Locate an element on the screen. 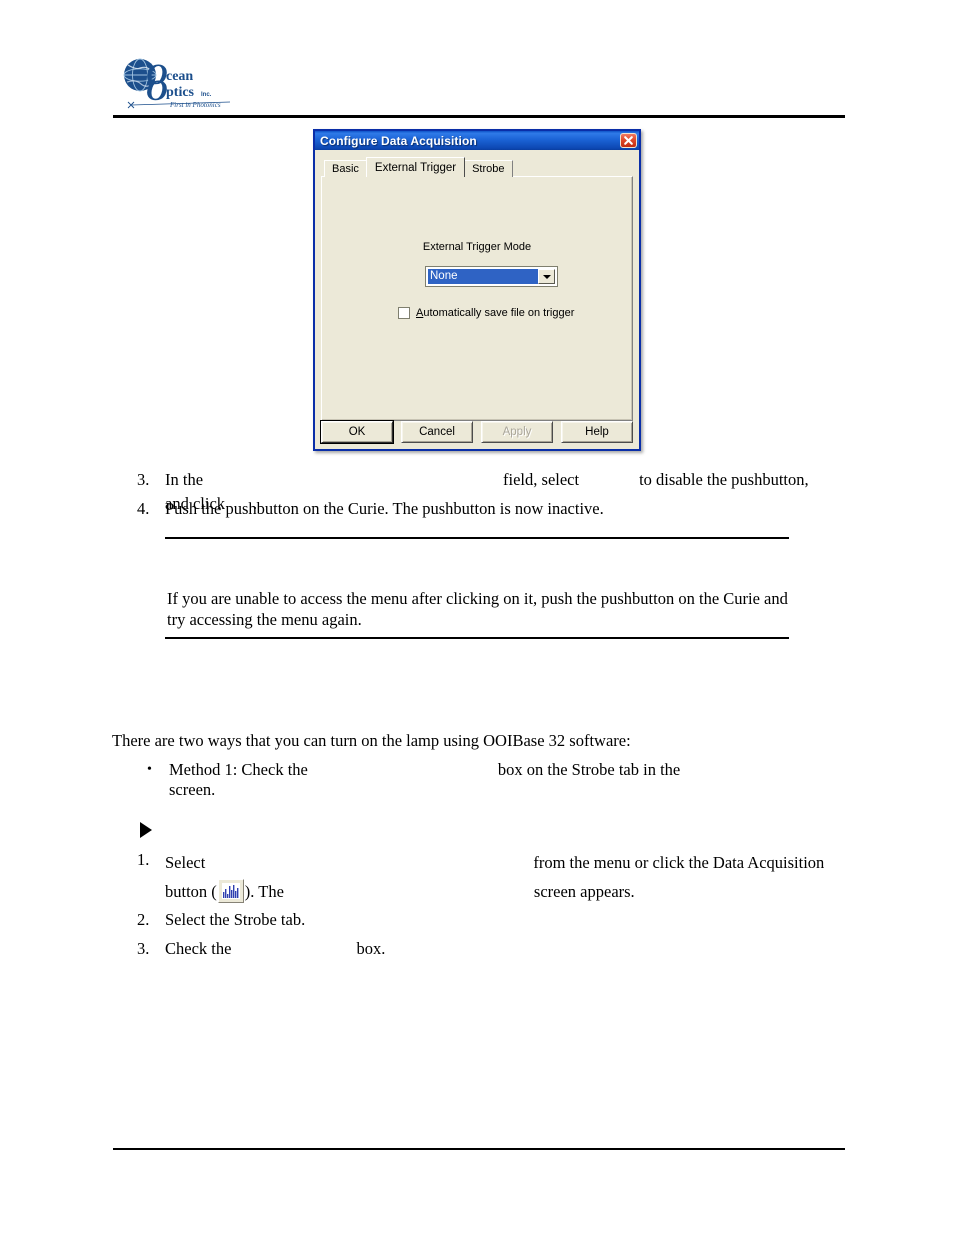  list-item-text: Check the box. is located at coordinates (275, 949).